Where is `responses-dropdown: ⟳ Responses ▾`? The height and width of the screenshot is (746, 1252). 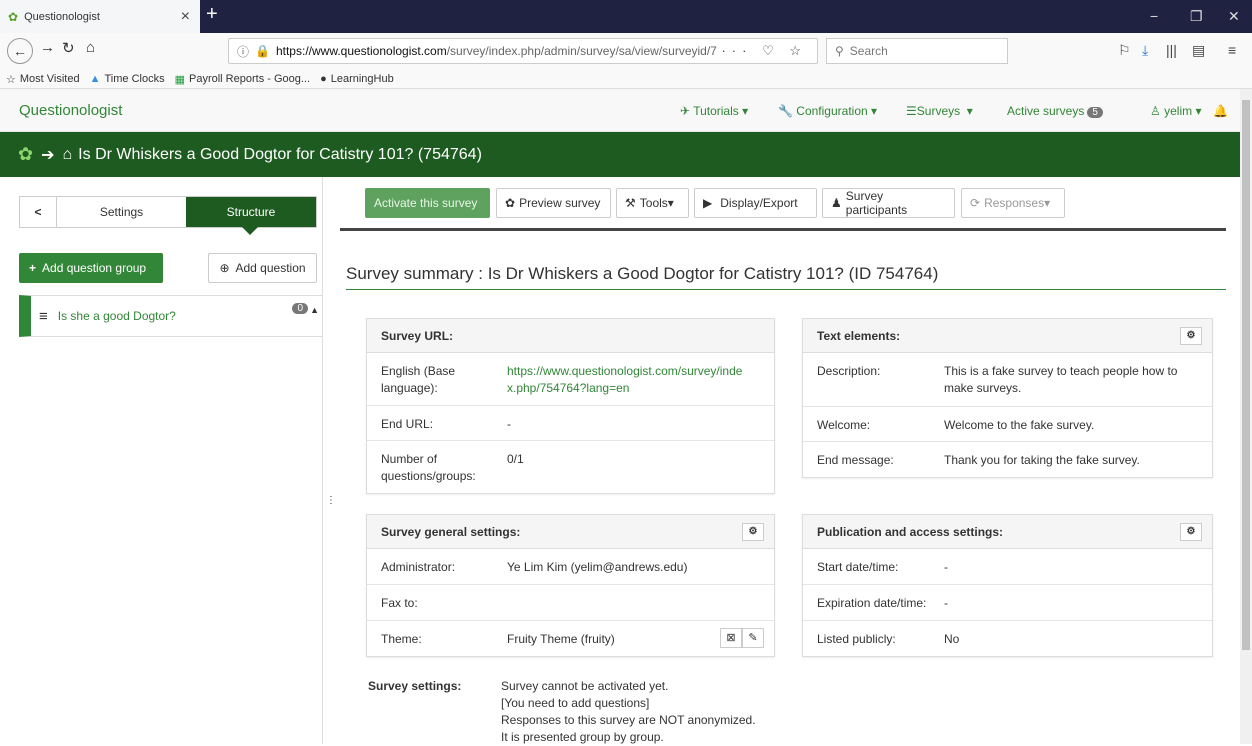 responses-dropdown: ⟳ Responses ▾ is located at coordinates (1013, 203).